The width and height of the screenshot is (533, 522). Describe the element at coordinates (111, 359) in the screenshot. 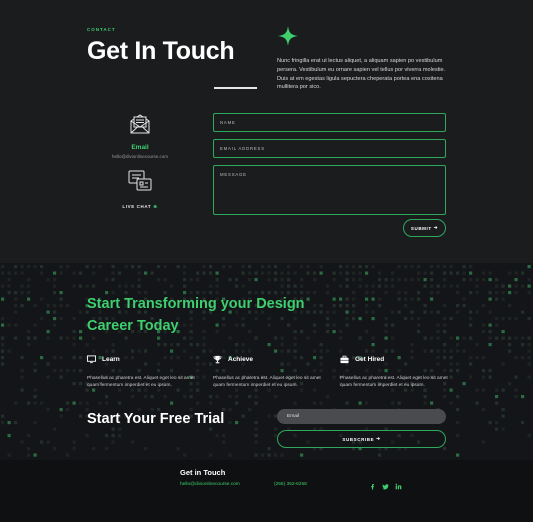

I see `feature-label: Learn` at that location.